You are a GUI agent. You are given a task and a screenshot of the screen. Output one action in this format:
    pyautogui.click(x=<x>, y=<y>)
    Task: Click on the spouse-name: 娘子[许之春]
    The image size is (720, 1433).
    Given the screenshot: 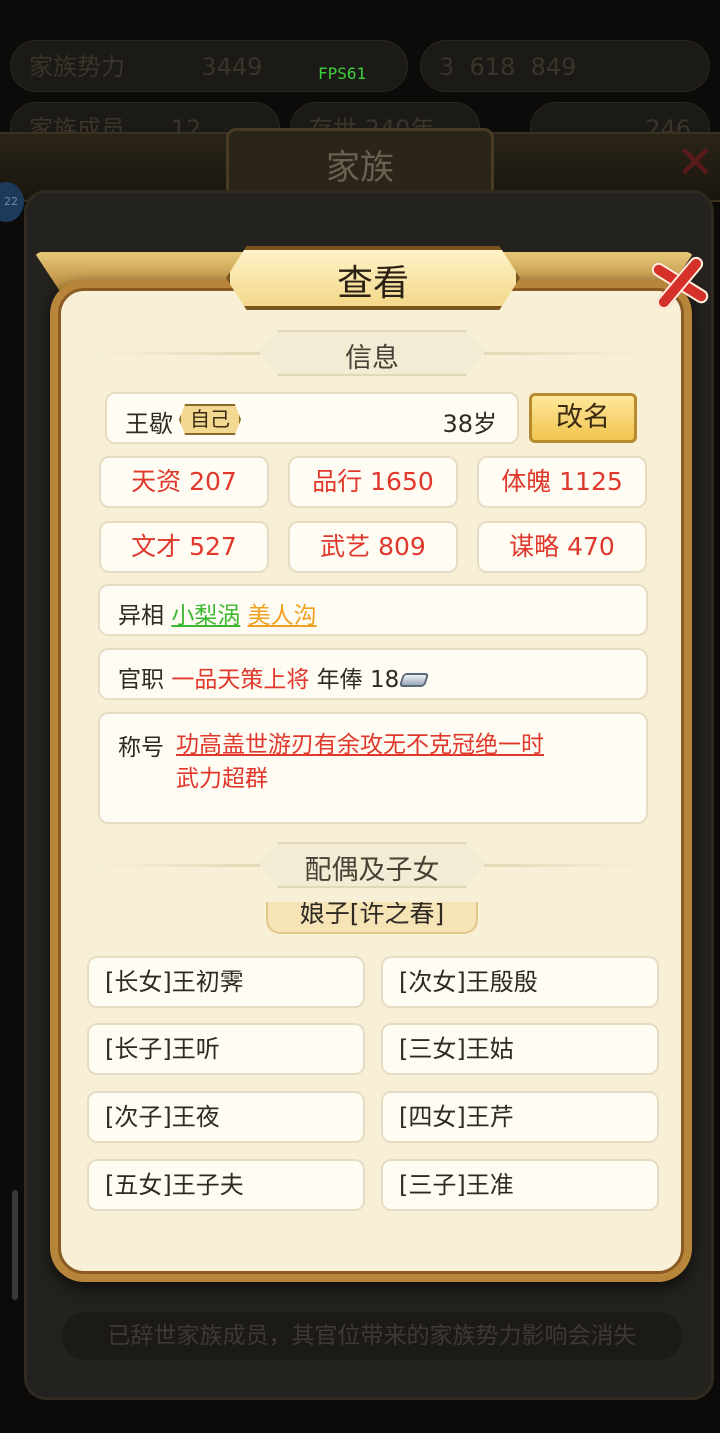 What is the action you would take?
    pyautogui.click(x=372, y=915)
    